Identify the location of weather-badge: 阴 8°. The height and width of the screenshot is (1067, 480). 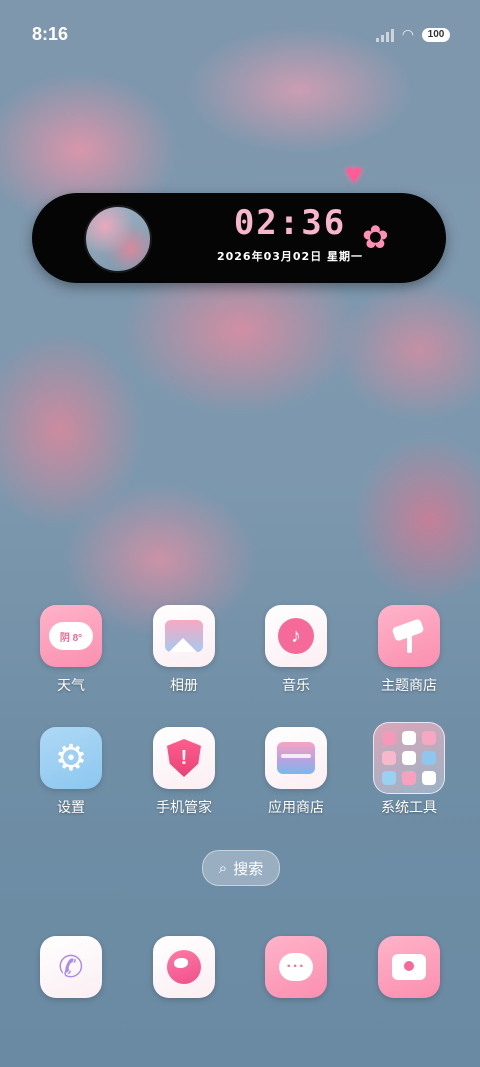
(71, 636).